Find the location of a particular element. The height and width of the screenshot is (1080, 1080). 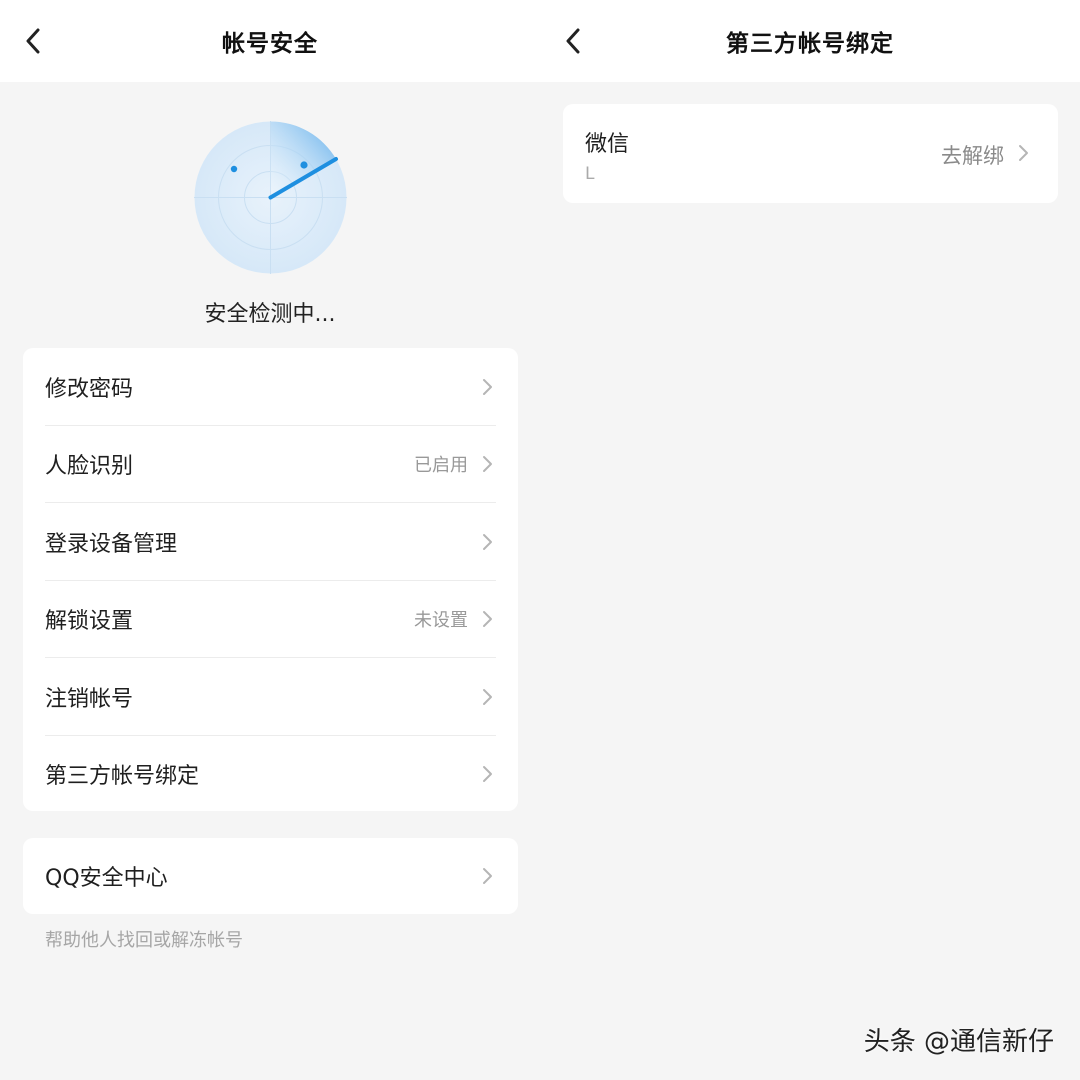

watermark: 头条 @通信新仔 is located at coordinates (958, 1042).